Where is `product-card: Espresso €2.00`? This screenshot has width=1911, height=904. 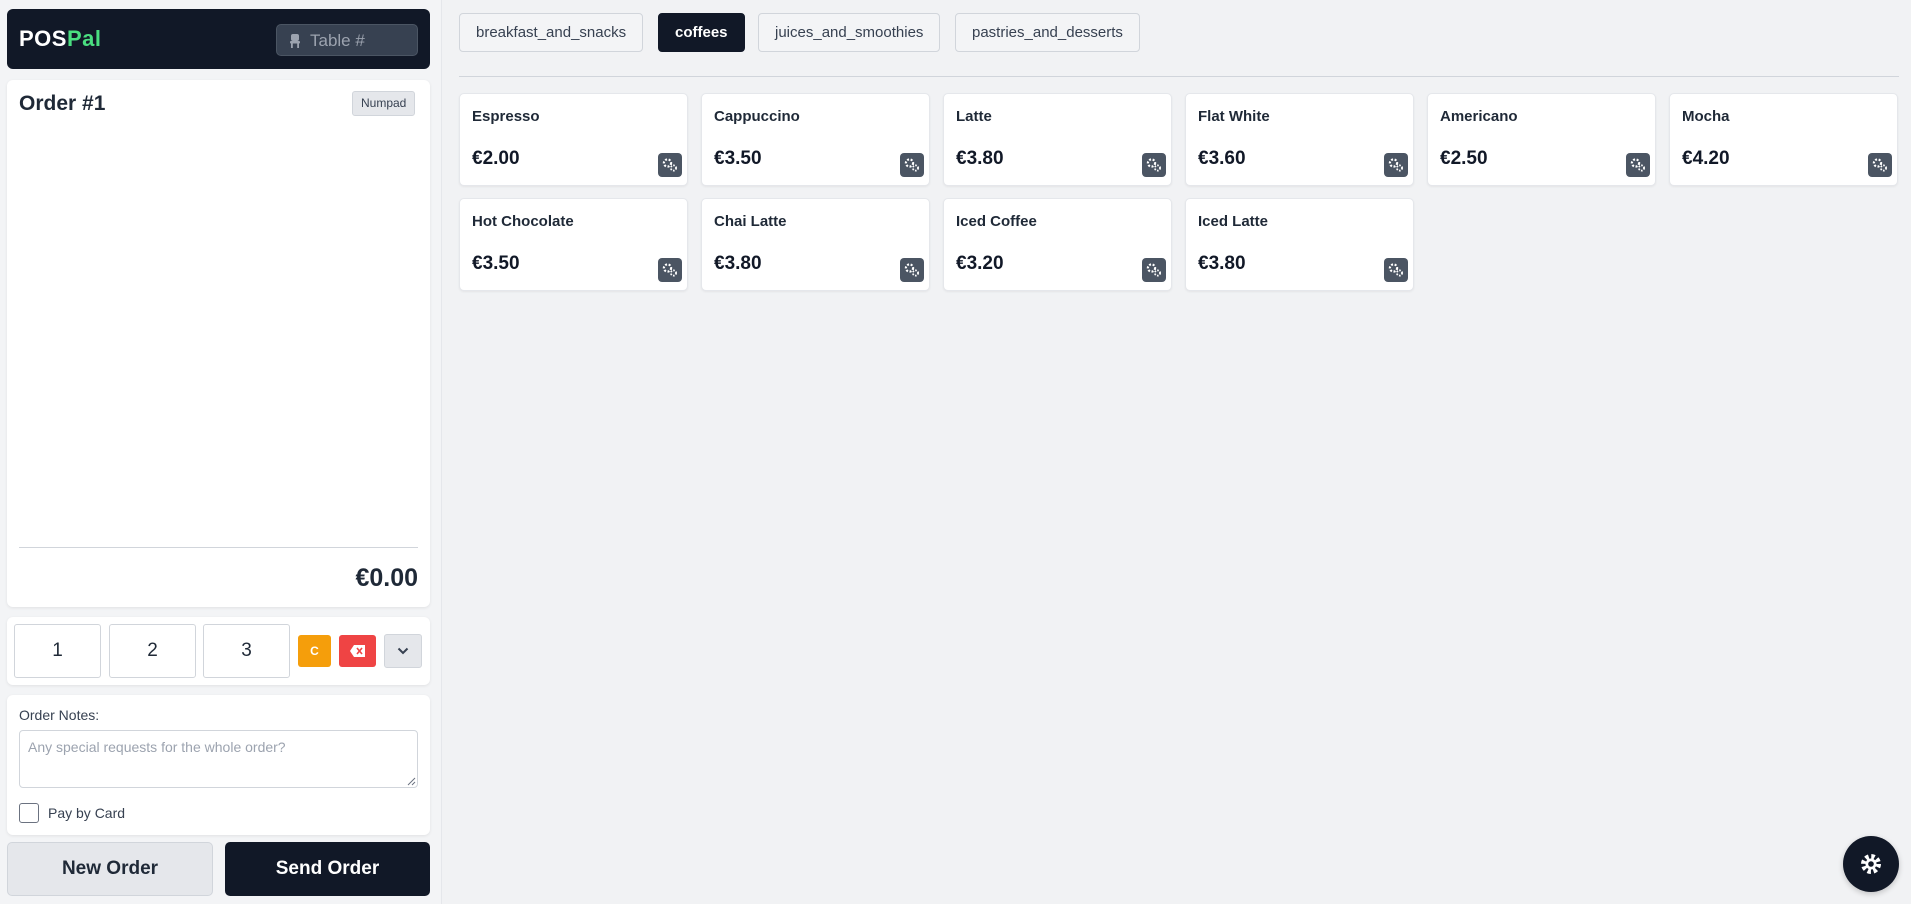
product-card: Espresso €2.00 is located at coordinates (573, 139).